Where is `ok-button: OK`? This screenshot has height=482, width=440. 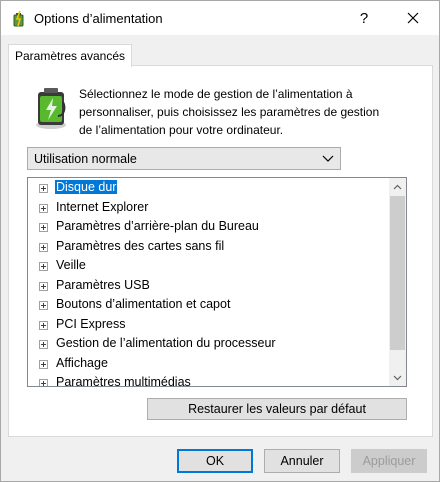 ok-button: OK is located at coordinates (215, 461).